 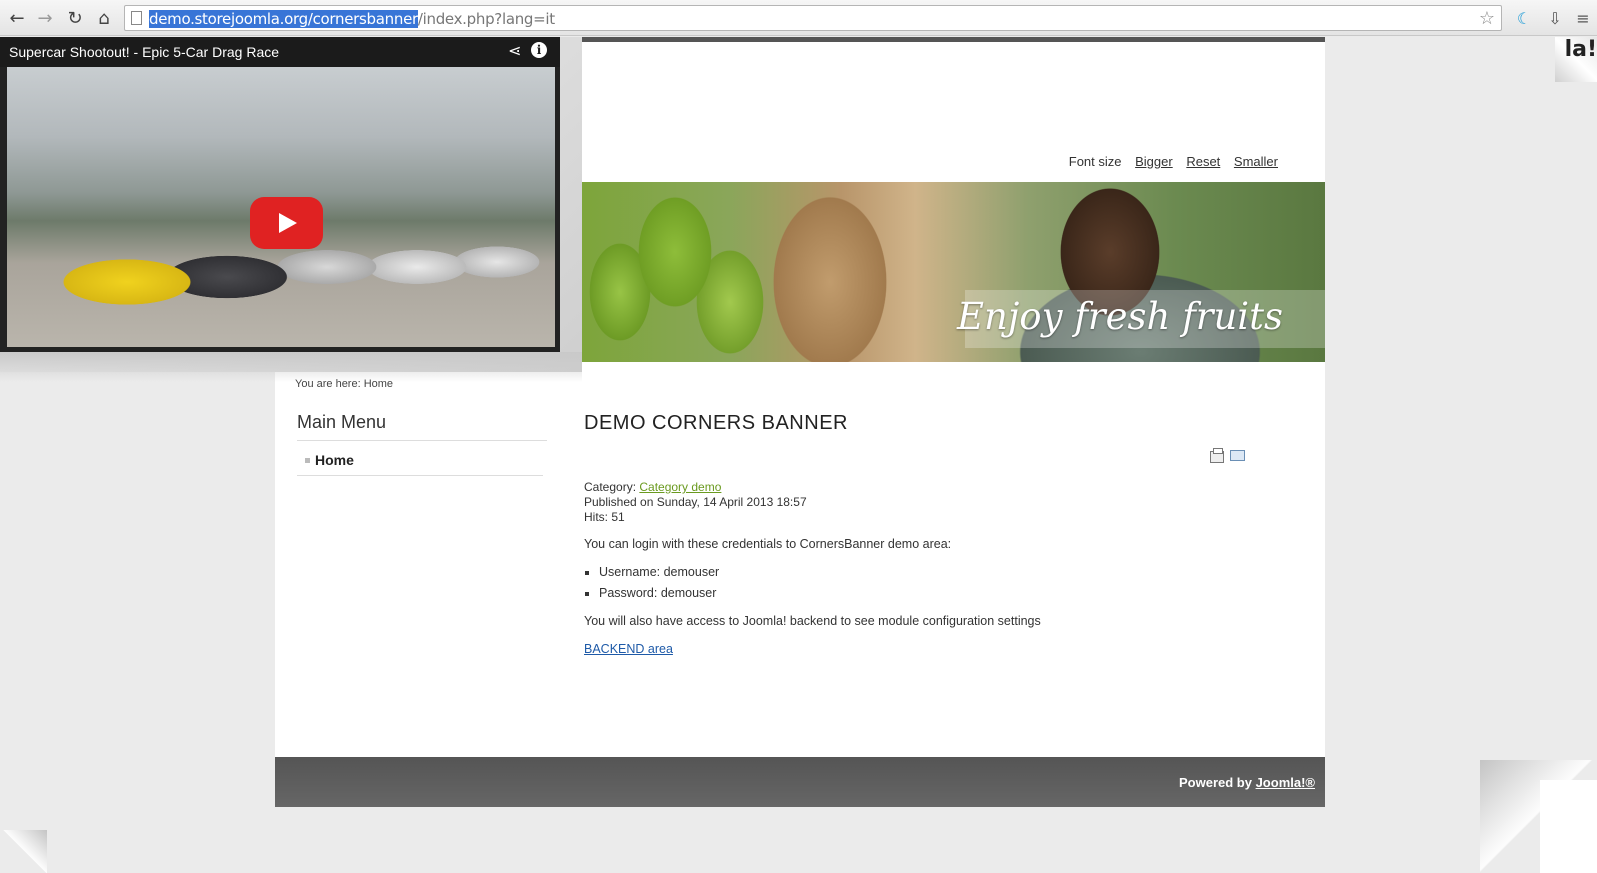 What do you see at coordinates (680, 487) in the screenshot?
I see `category-link: Category demo` at bounding box center [680, 487].